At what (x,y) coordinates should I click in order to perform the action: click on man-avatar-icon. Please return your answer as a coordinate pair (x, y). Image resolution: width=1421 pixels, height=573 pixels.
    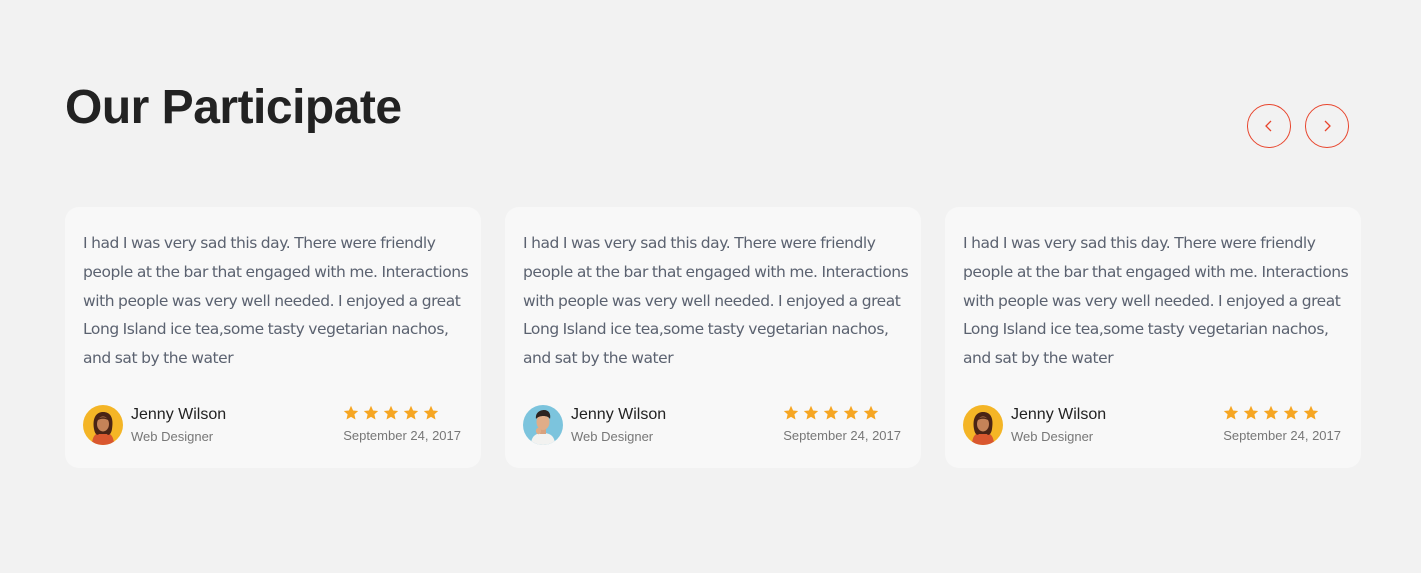
    Looking at the image, I should click on (543, 425).